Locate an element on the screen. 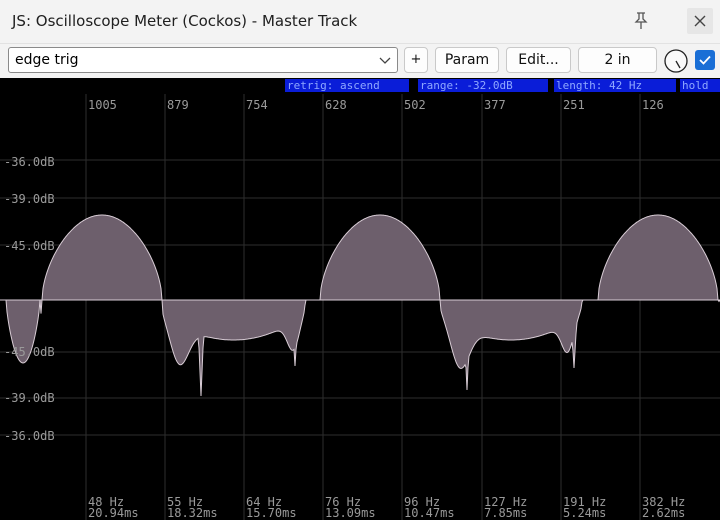 The image size is (720, 520). knob-icon is located at coordinates (676, 61).